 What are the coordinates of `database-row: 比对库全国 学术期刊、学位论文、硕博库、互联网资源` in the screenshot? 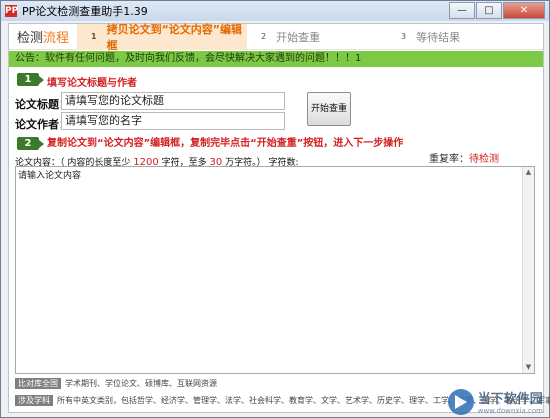 It's located at (116, 383).